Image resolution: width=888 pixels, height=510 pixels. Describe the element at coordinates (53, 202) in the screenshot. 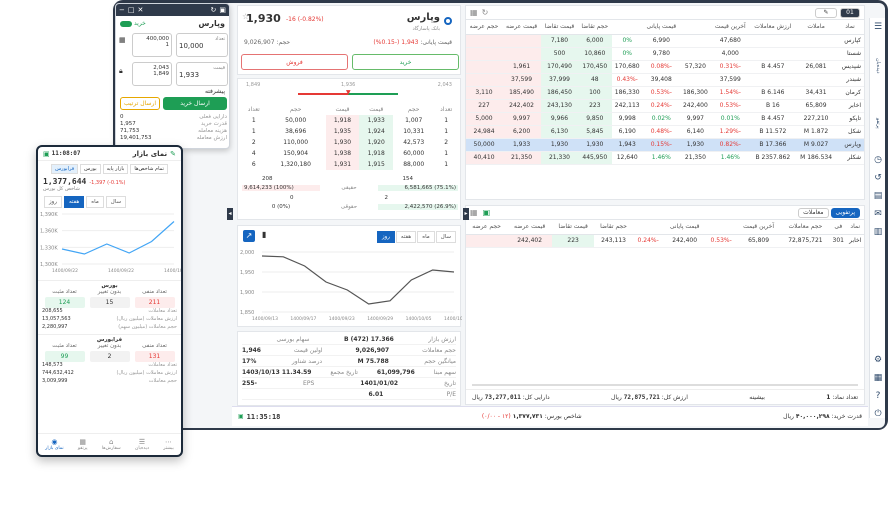

I see `mobile-range-tab: روز` at that location.